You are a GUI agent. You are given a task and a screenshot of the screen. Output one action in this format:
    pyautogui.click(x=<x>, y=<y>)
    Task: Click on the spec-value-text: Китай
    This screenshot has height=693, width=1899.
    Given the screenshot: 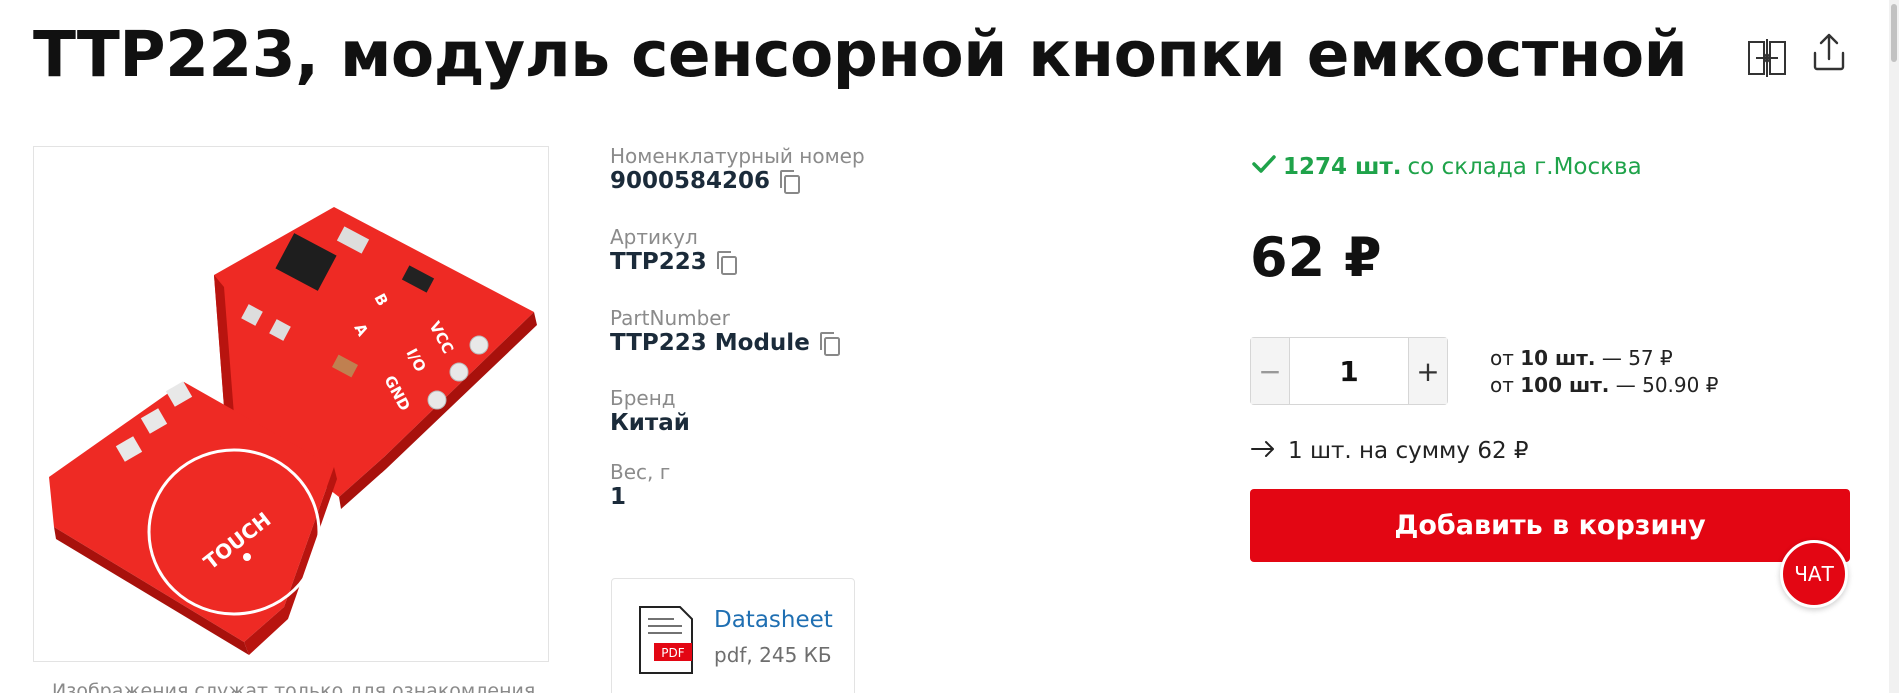 What is the action you would take?
    pyautogui.click(x=650, y=423)
    